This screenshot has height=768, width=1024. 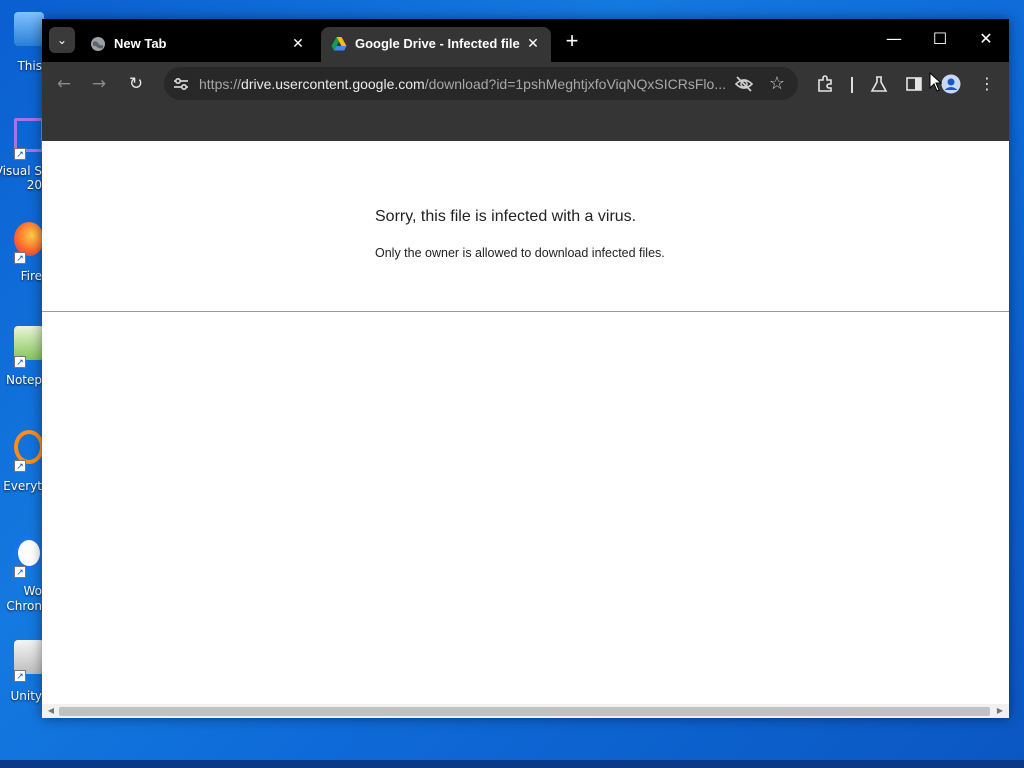 I want to click on back-button: ←, so click(x=64, y=84).